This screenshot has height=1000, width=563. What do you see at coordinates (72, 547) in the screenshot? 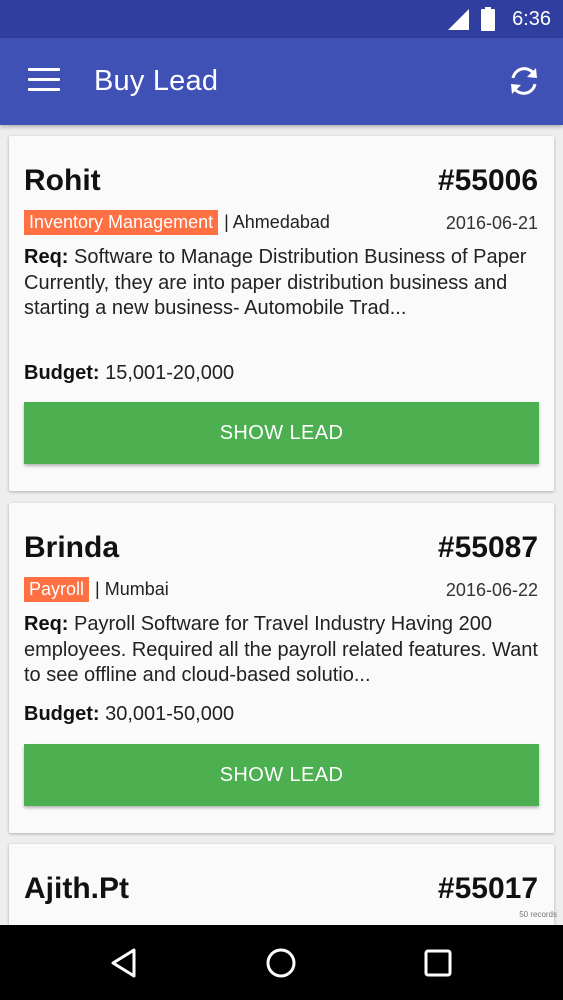
I see `lead-name: Brinda` at bounding box center [72, 547].